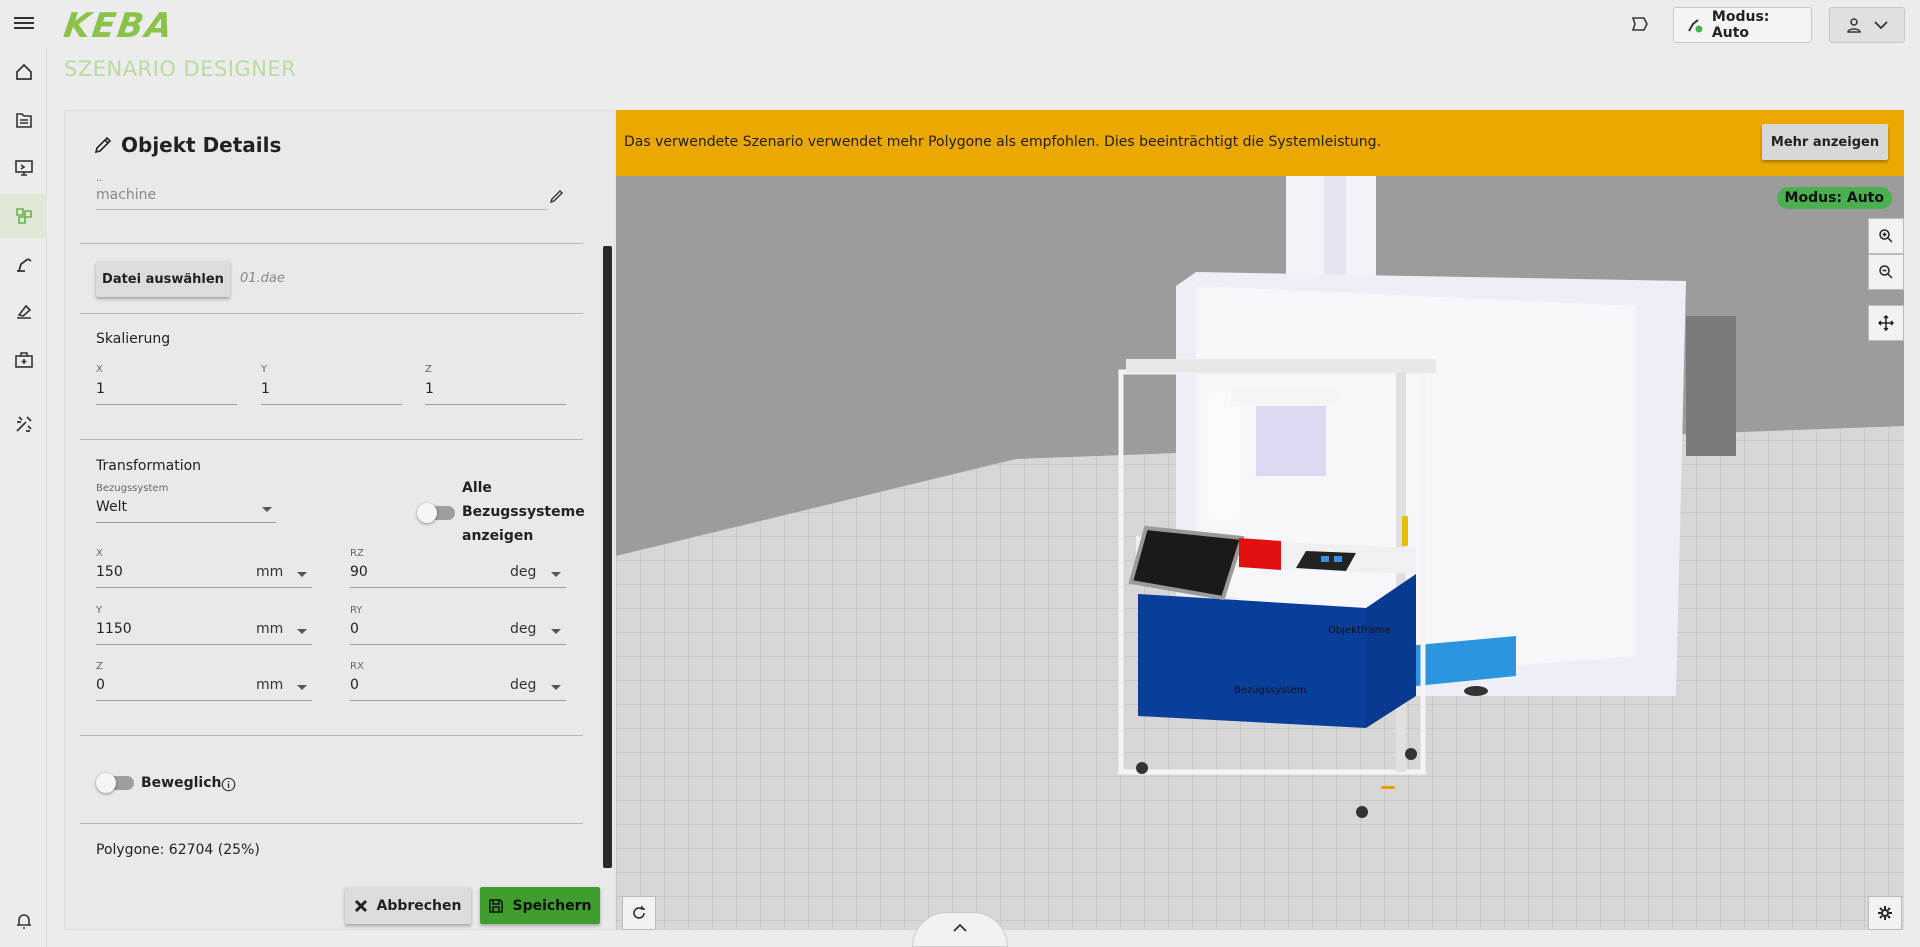  Describe the element at coordinates (111, 507) in the screenshot. I see `ref-system-select: Welt` at that location.